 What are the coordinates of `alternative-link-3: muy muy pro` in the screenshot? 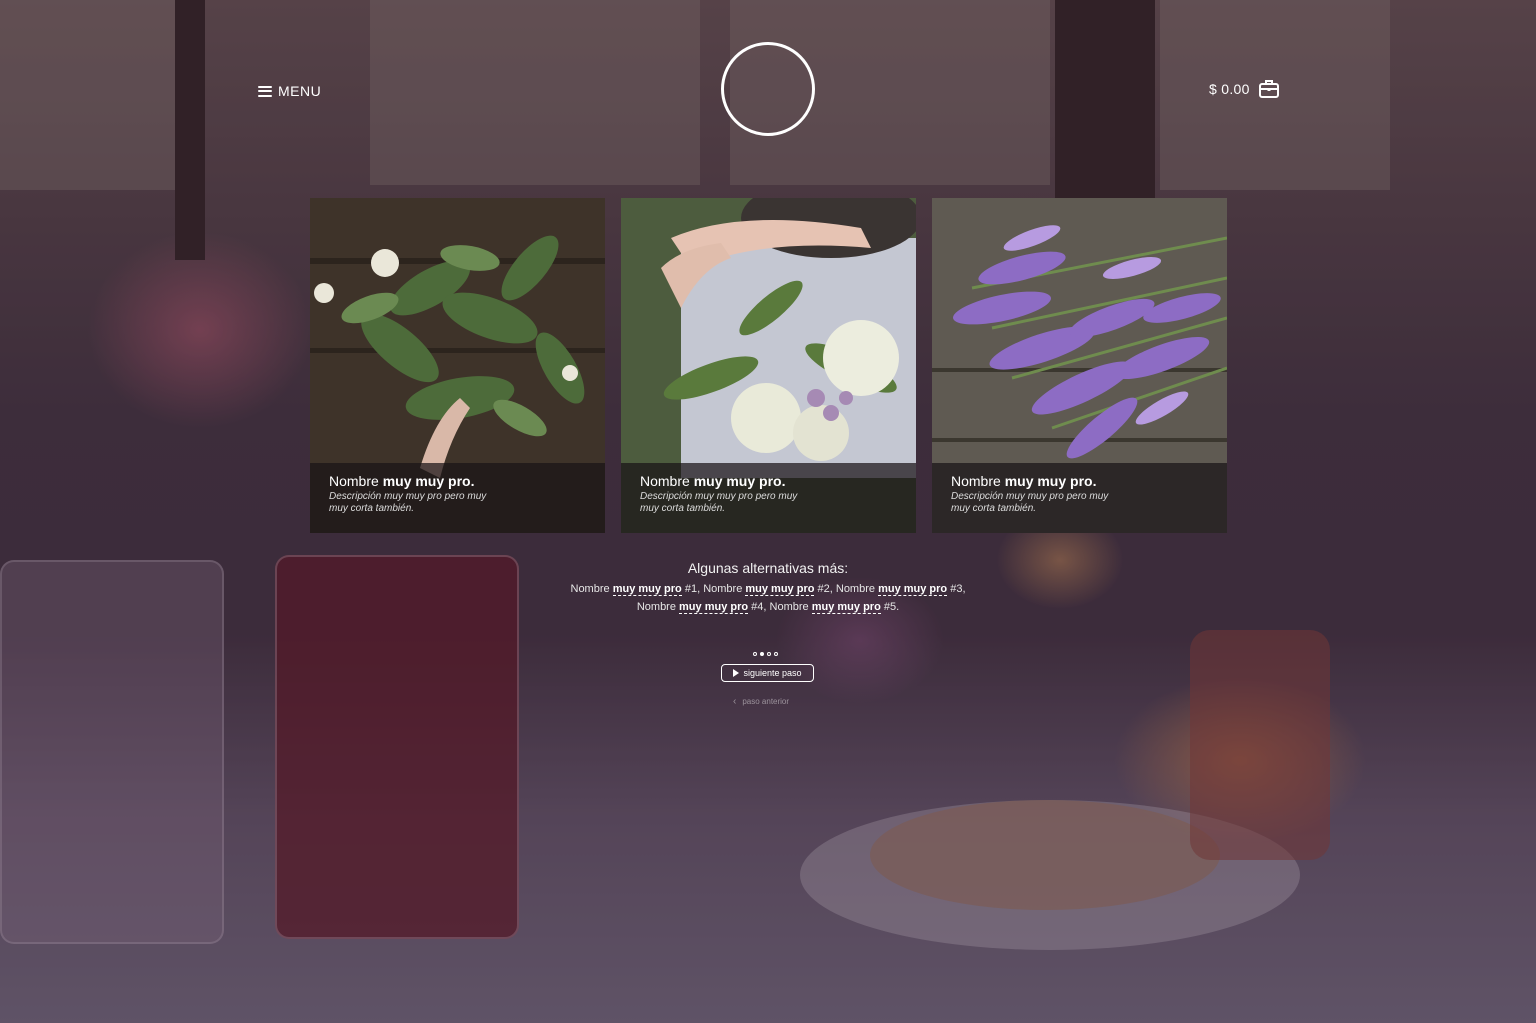 It's located at (913, 589).